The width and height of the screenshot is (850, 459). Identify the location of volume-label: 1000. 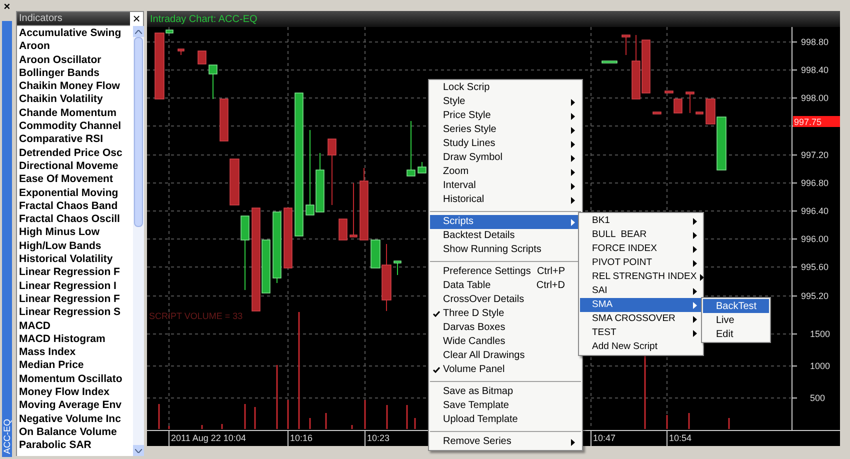
(820, 366).